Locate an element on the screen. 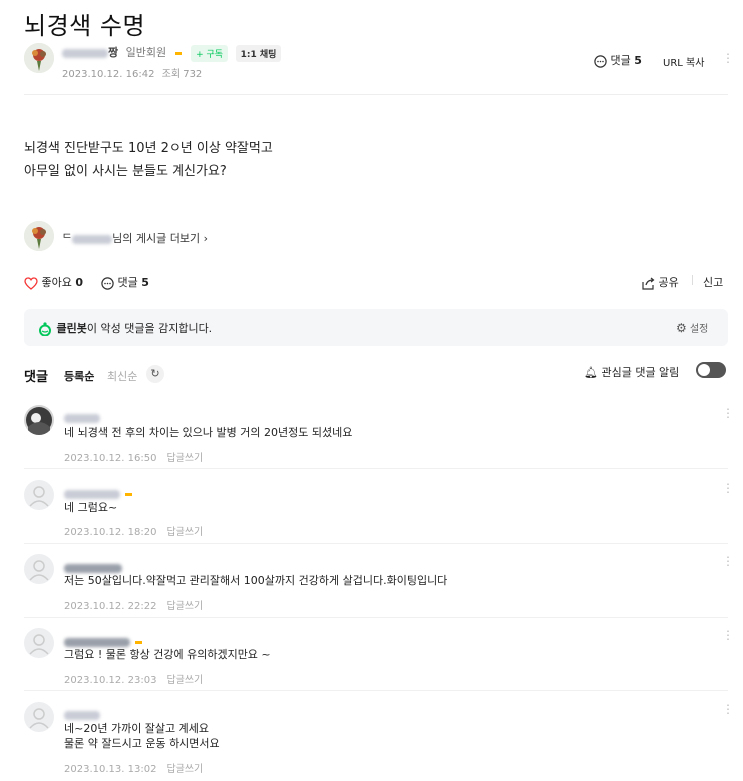  sort-registered-tab: 등록순 is located at coordinates (79, 376).